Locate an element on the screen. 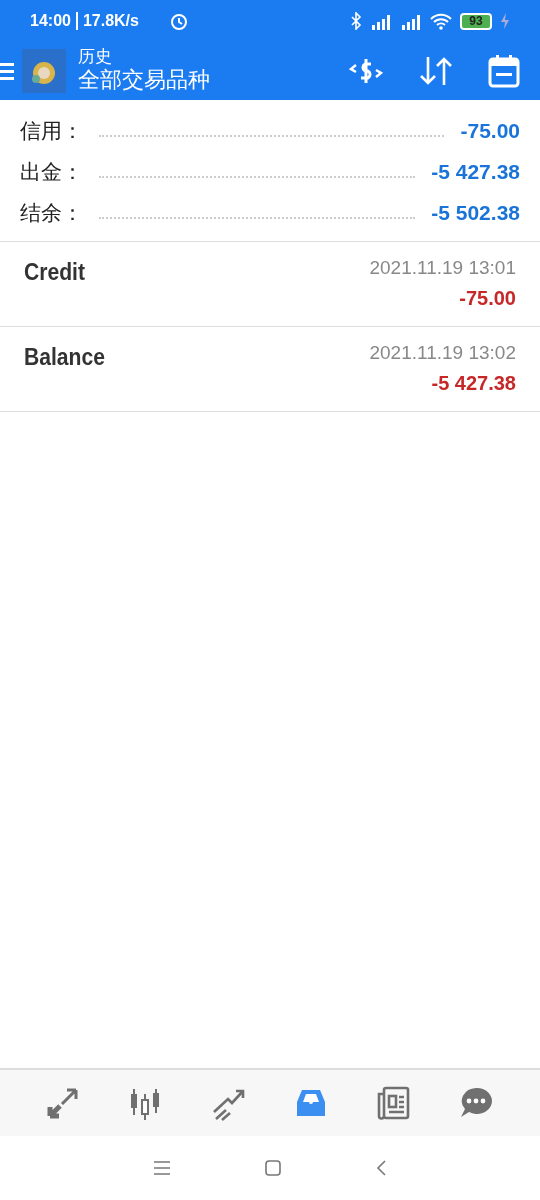 Image resolution: width=540 pixels, height=1200 pixels. summary-label: 出金： is located at coordinates (51, 171).